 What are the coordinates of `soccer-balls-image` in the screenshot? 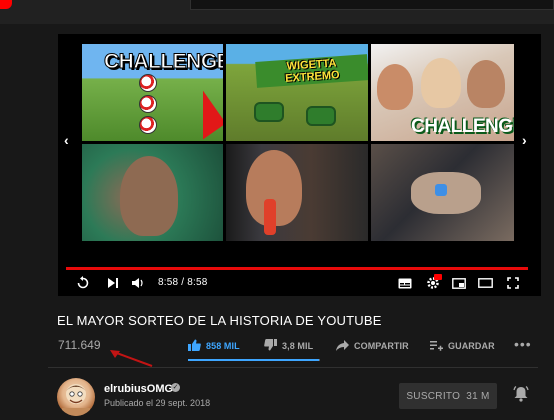 It's located at (148, 106).